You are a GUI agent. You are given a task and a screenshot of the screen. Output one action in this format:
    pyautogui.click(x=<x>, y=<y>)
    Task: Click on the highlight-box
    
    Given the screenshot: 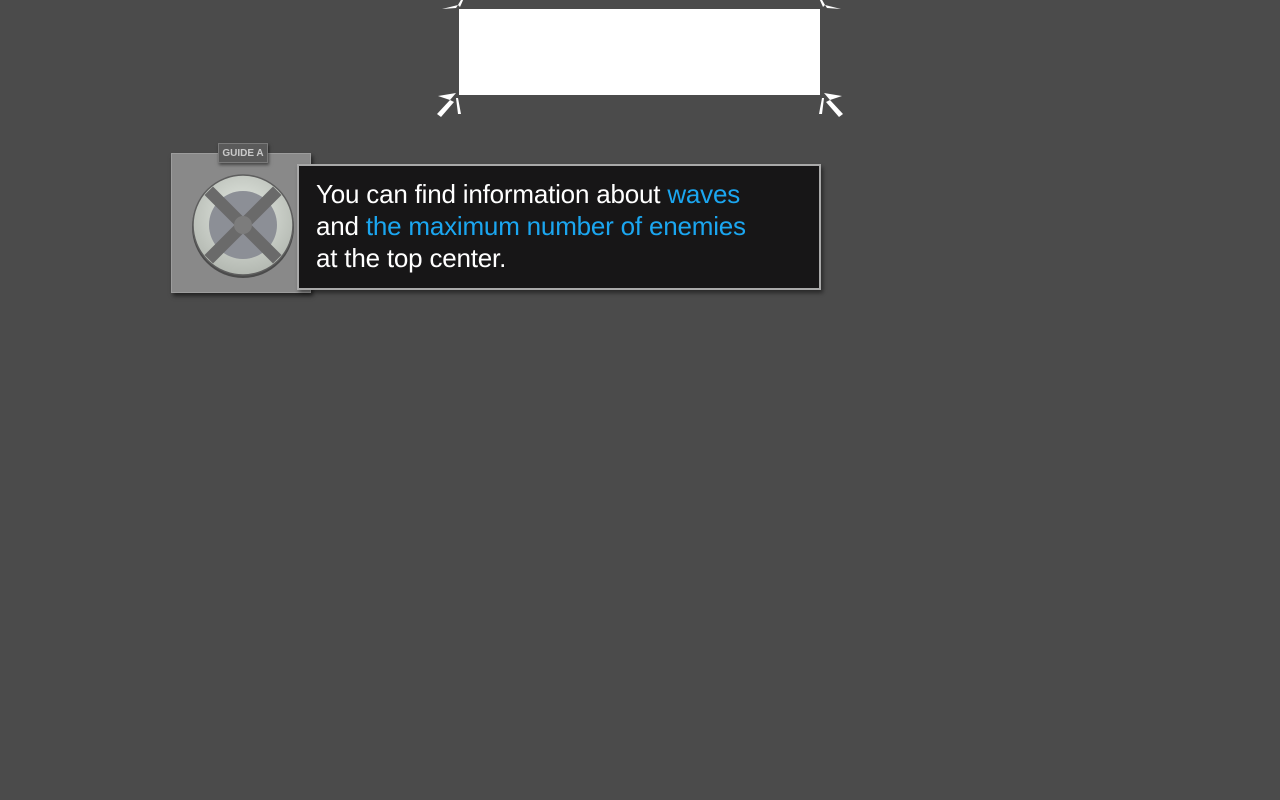 What is the action you would take?
    pyautogui.click(x=639, y=52)
    